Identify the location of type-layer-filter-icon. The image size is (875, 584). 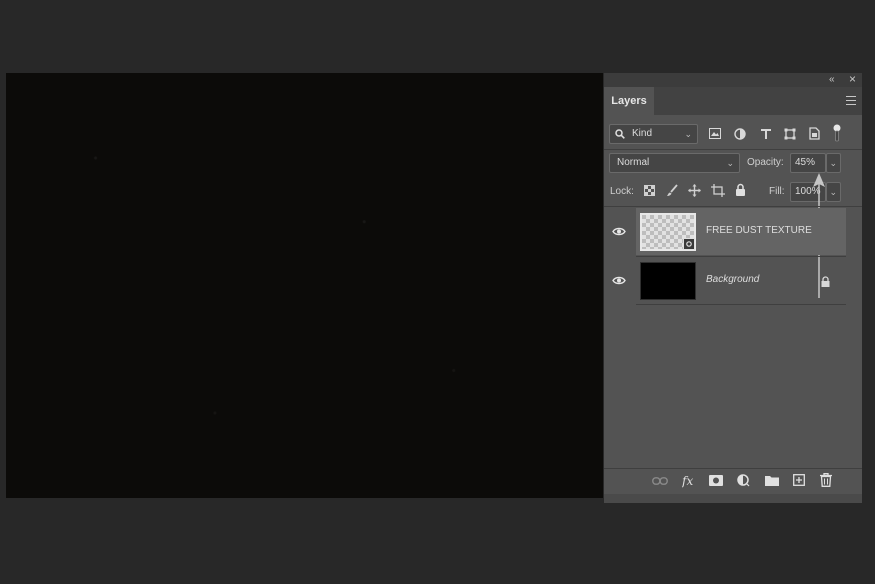
(766, 134).